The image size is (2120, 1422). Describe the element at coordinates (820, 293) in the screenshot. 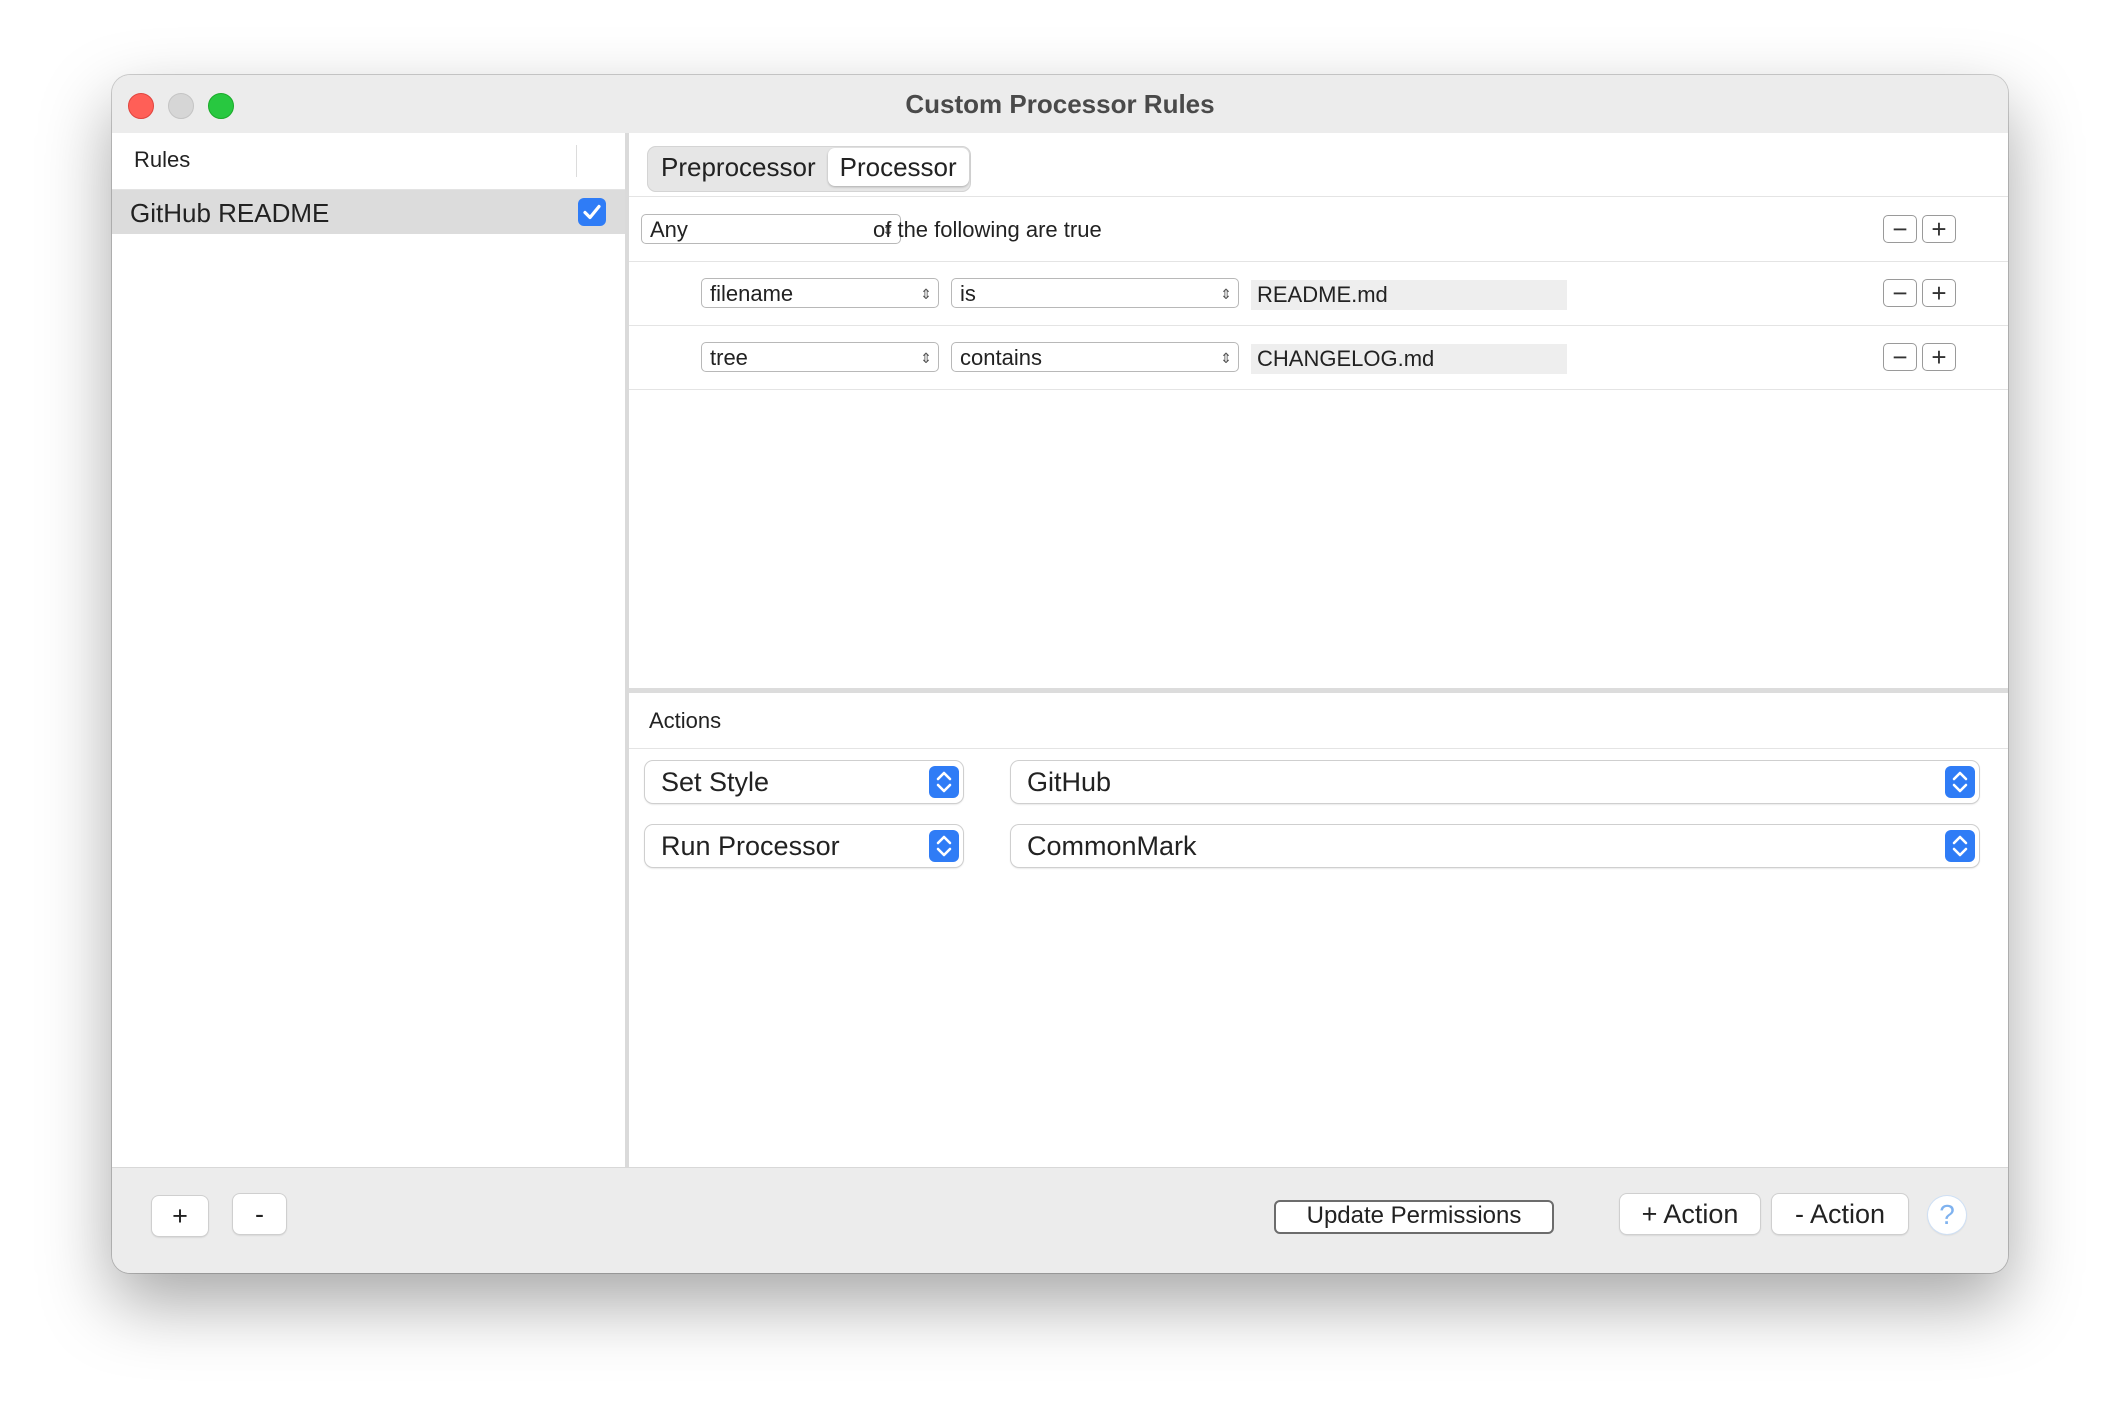

I see `predicate-field-popup: filename ⇕` at that location.